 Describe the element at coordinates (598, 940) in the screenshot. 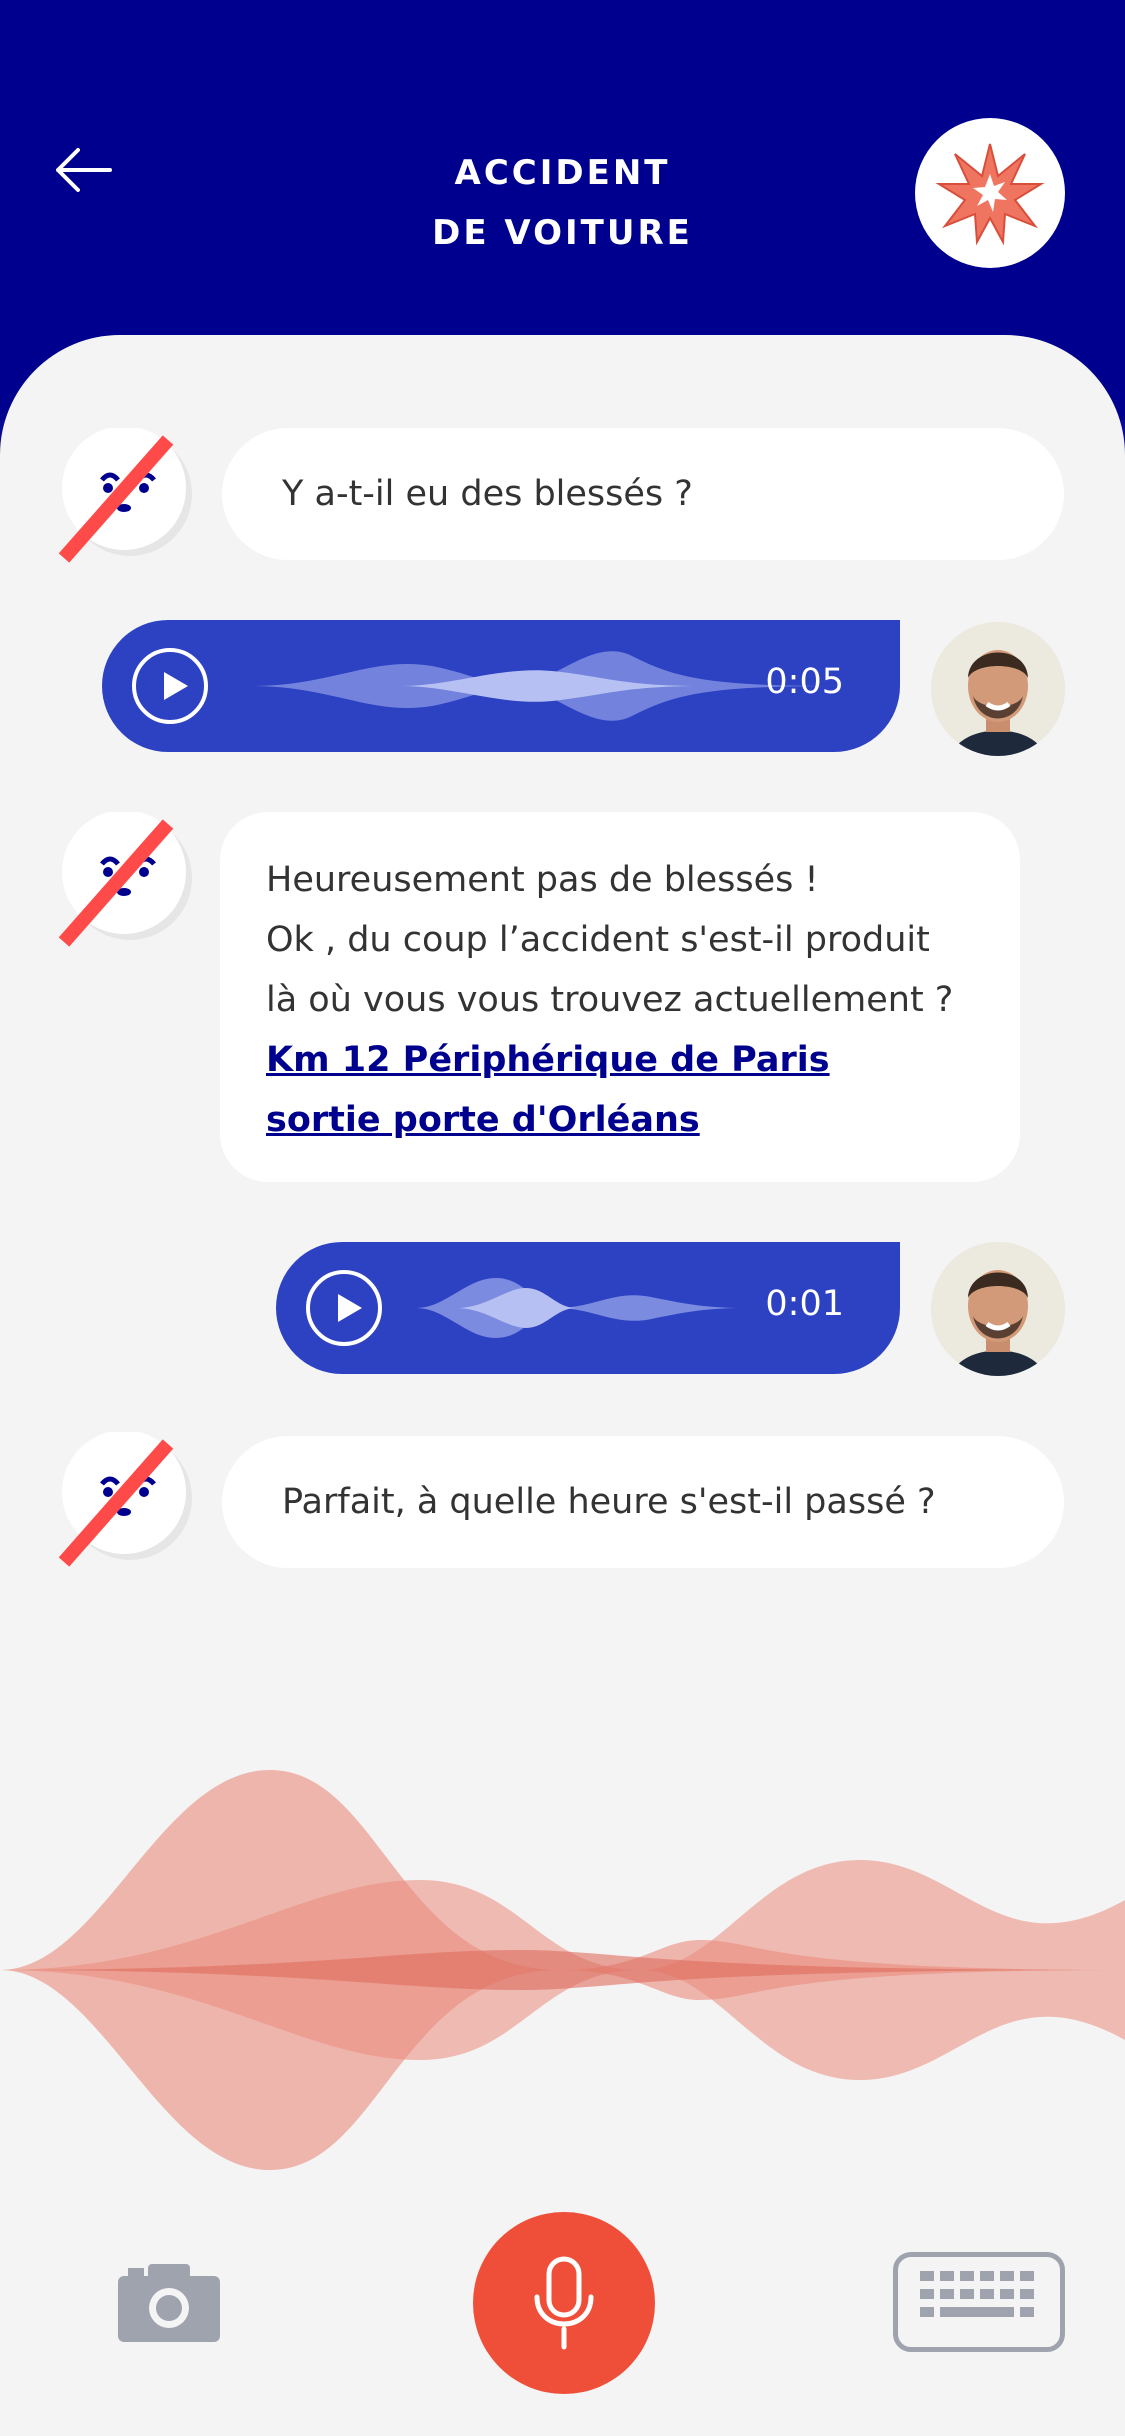

I see `bot-message-line: Ok , du coup l’accident s'est-il produit` at that location.